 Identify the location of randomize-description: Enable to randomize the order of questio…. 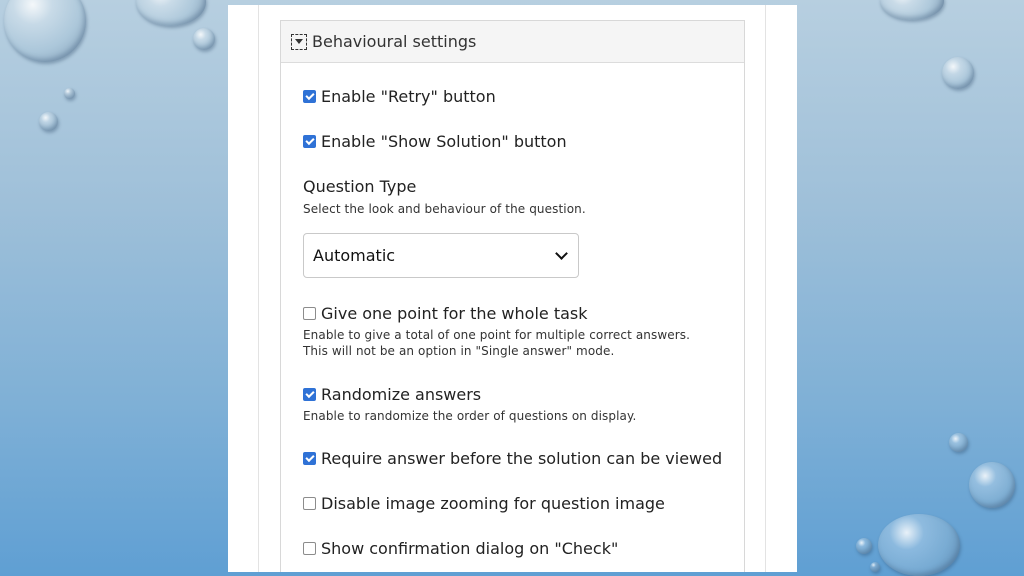
(470, 416).